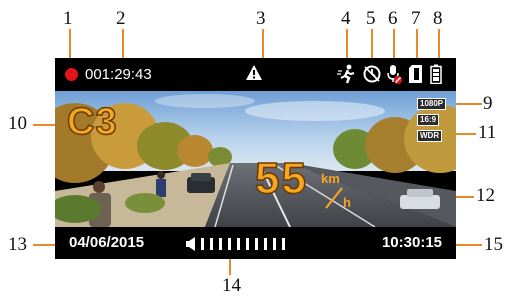  I want to click on callout-12: 12, so click(485, 195).